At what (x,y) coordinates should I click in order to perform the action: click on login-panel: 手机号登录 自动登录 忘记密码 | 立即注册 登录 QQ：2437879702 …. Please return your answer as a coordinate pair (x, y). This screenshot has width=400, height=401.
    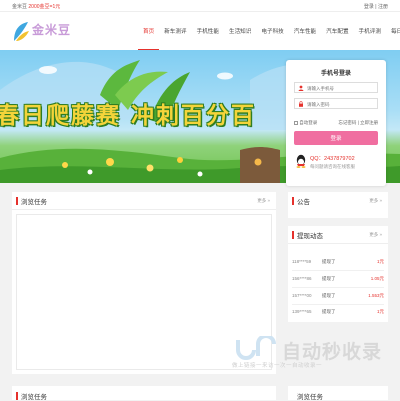
    Looking at the image, I should click on (336, 123).